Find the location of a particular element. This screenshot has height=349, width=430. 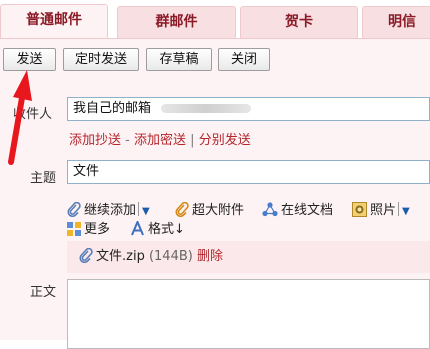

photos-label: 照片 is located at coordinates (383, 210).